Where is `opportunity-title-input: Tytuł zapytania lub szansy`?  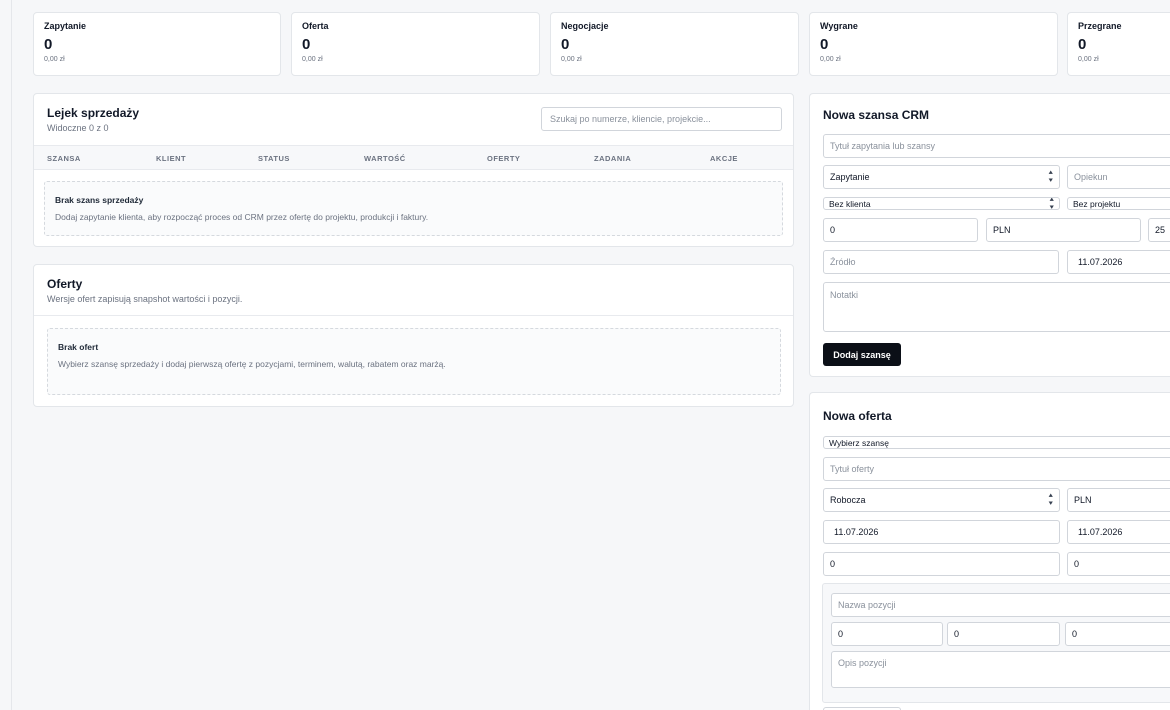
opportunity-title-input: Tytuł zapytania lub szansy is located at coordinates (996, 146).